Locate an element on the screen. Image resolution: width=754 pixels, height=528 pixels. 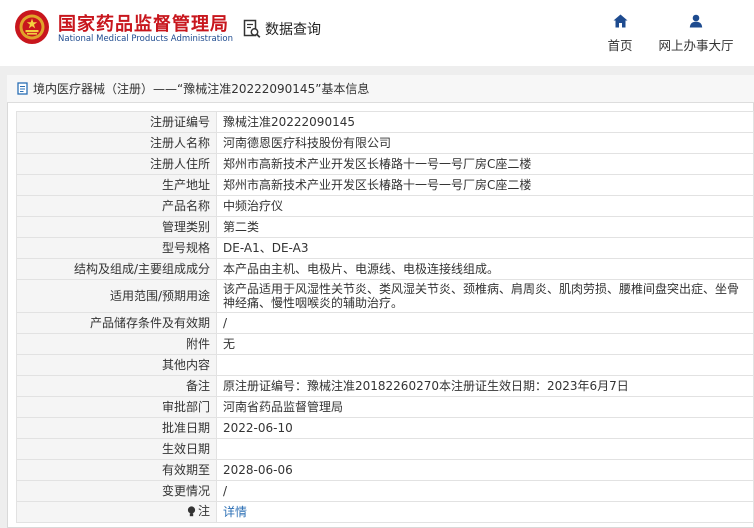
table-row: 注册人住所 郑州市高新技术产业开发区长椿路十一号一号厂房C座二楼 is located at coordinates (385, 164).